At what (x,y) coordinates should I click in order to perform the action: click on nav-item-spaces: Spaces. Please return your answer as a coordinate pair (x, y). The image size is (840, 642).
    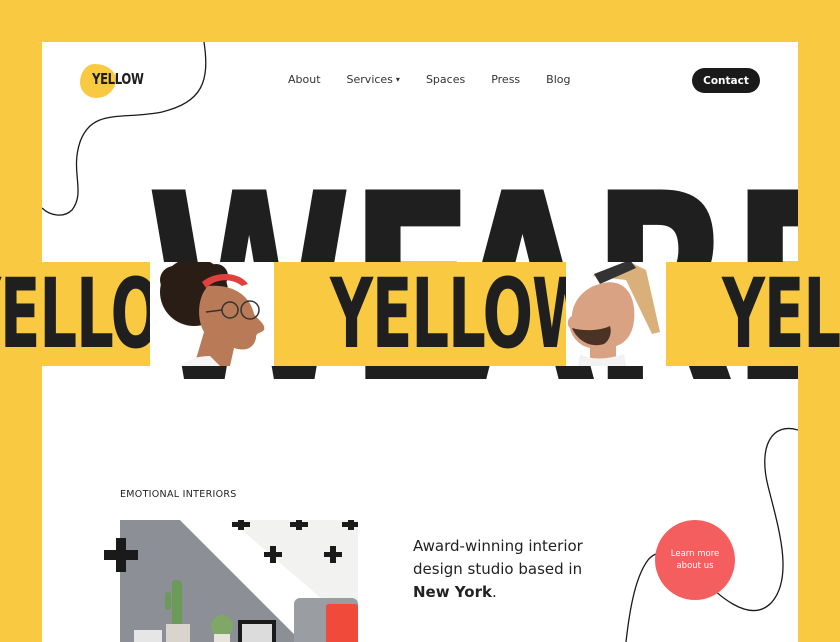
    Looking at the image, I should click on (445, 79).